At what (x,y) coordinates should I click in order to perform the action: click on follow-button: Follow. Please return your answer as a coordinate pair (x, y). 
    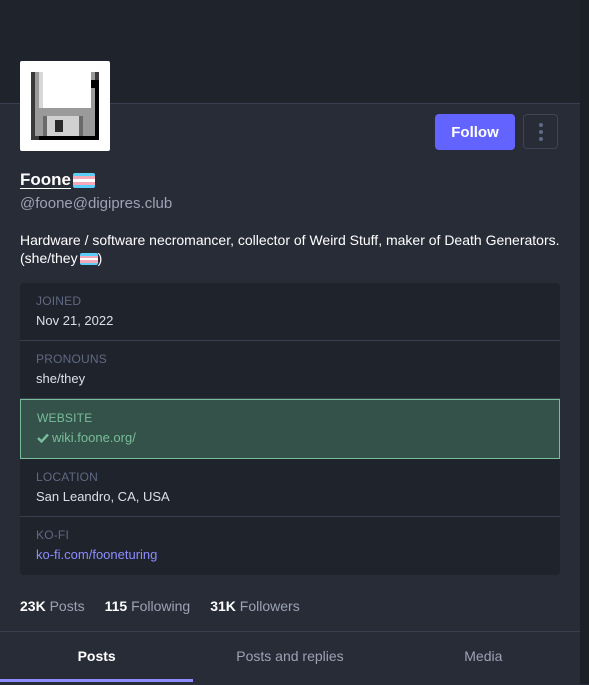
    Looking at the image, I should click on (475, 132).